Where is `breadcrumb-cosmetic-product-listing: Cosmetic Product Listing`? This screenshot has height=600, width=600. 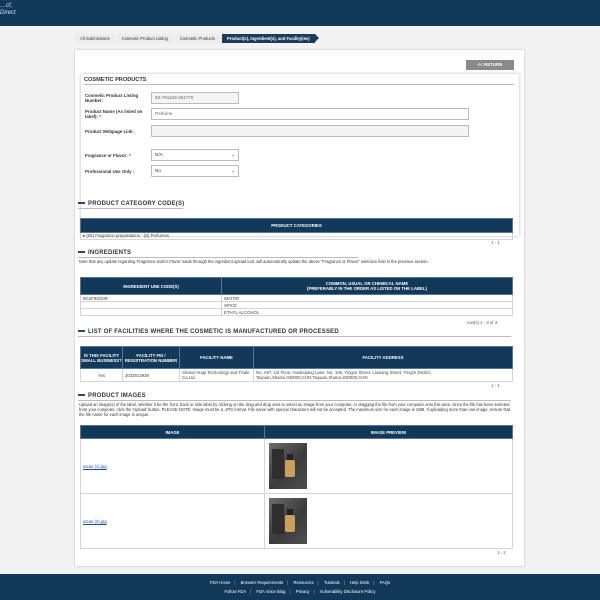 breadcrumb-cosmetic-product-listing: Cosmetic Product Listing is located at coordinates (144, 38).